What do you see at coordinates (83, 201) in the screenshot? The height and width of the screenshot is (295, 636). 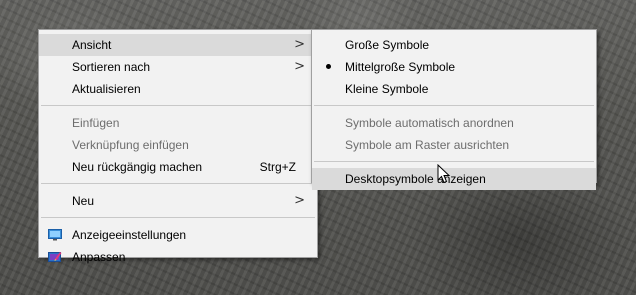 I see `menu-item-label: Neu` at bounding box center [83, 201].